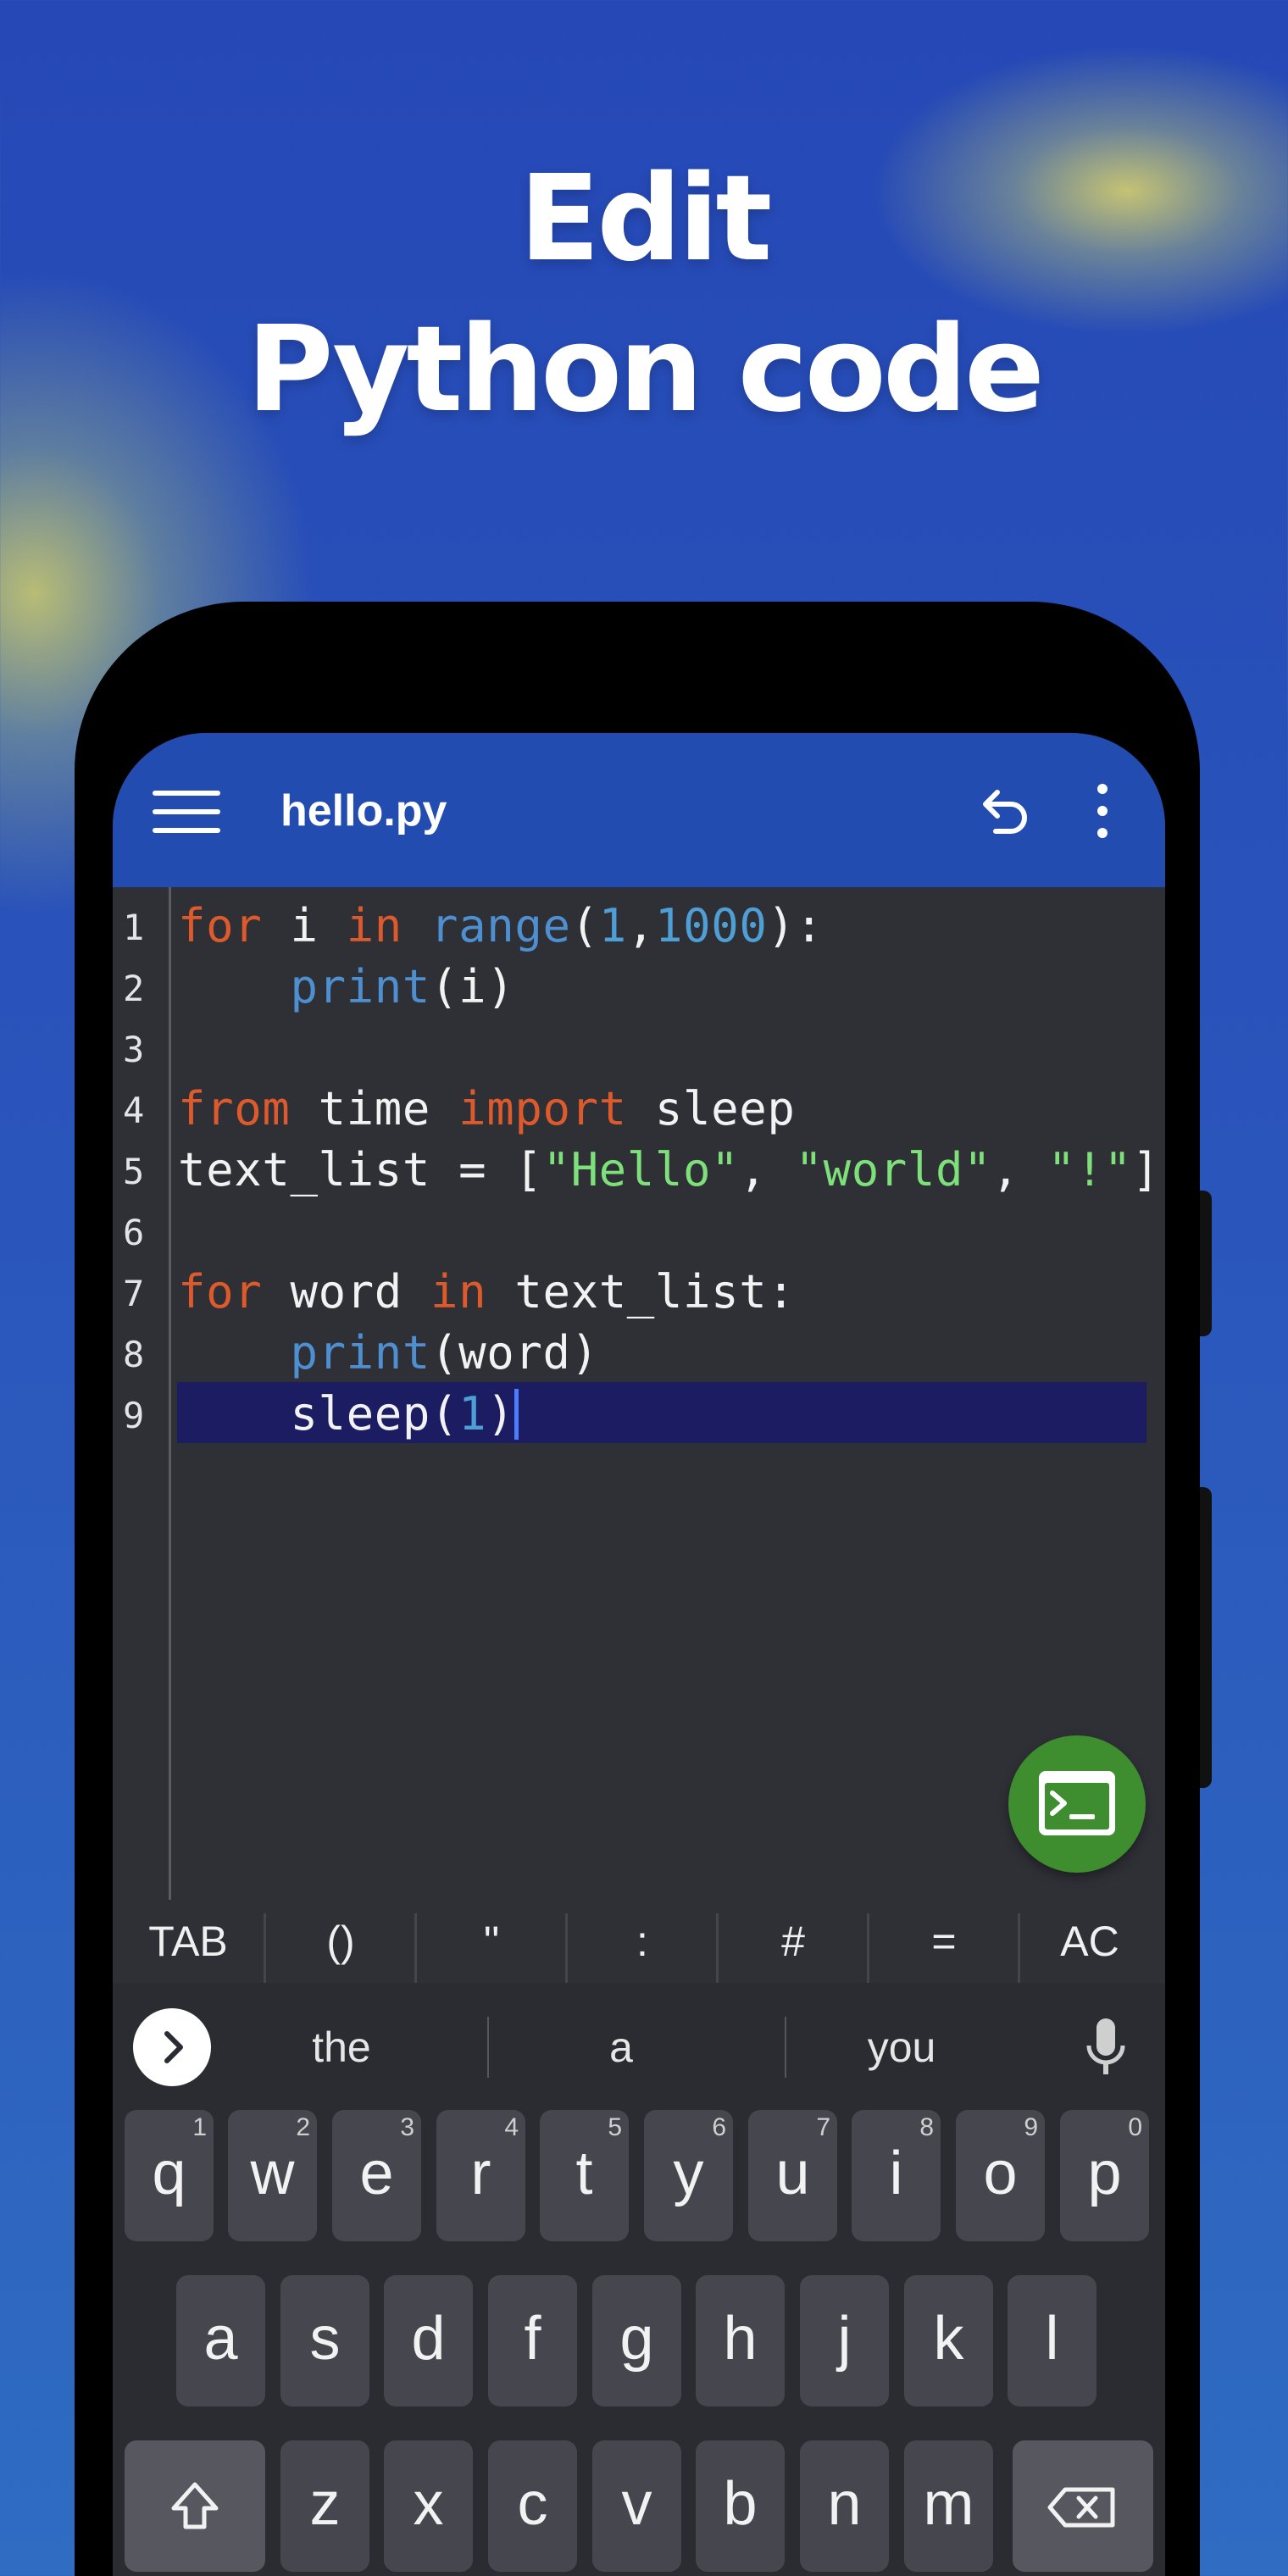  I want to click on hamburger-menu-icon, so click(186, 812).